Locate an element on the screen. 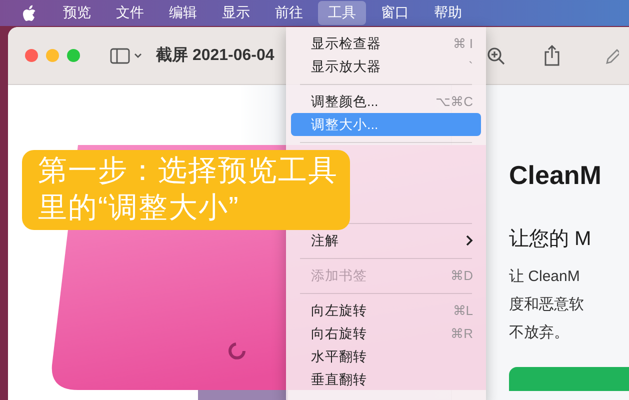 This screenshot has height=400, width=629. menu-item: 注解 is located at coordinates (386, 240).